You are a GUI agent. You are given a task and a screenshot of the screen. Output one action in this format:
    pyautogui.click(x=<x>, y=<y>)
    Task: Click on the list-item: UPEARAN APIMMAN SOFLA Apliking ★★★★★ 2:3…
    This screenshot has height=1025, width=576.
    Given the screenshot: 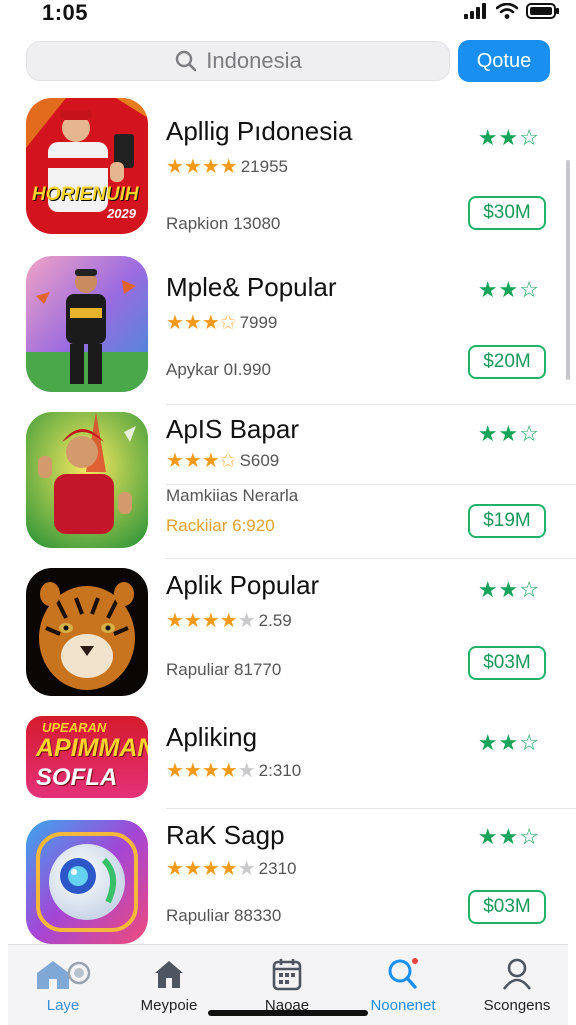 What is the action you would take?
    pyautogui.click(x=288, y=761)
    